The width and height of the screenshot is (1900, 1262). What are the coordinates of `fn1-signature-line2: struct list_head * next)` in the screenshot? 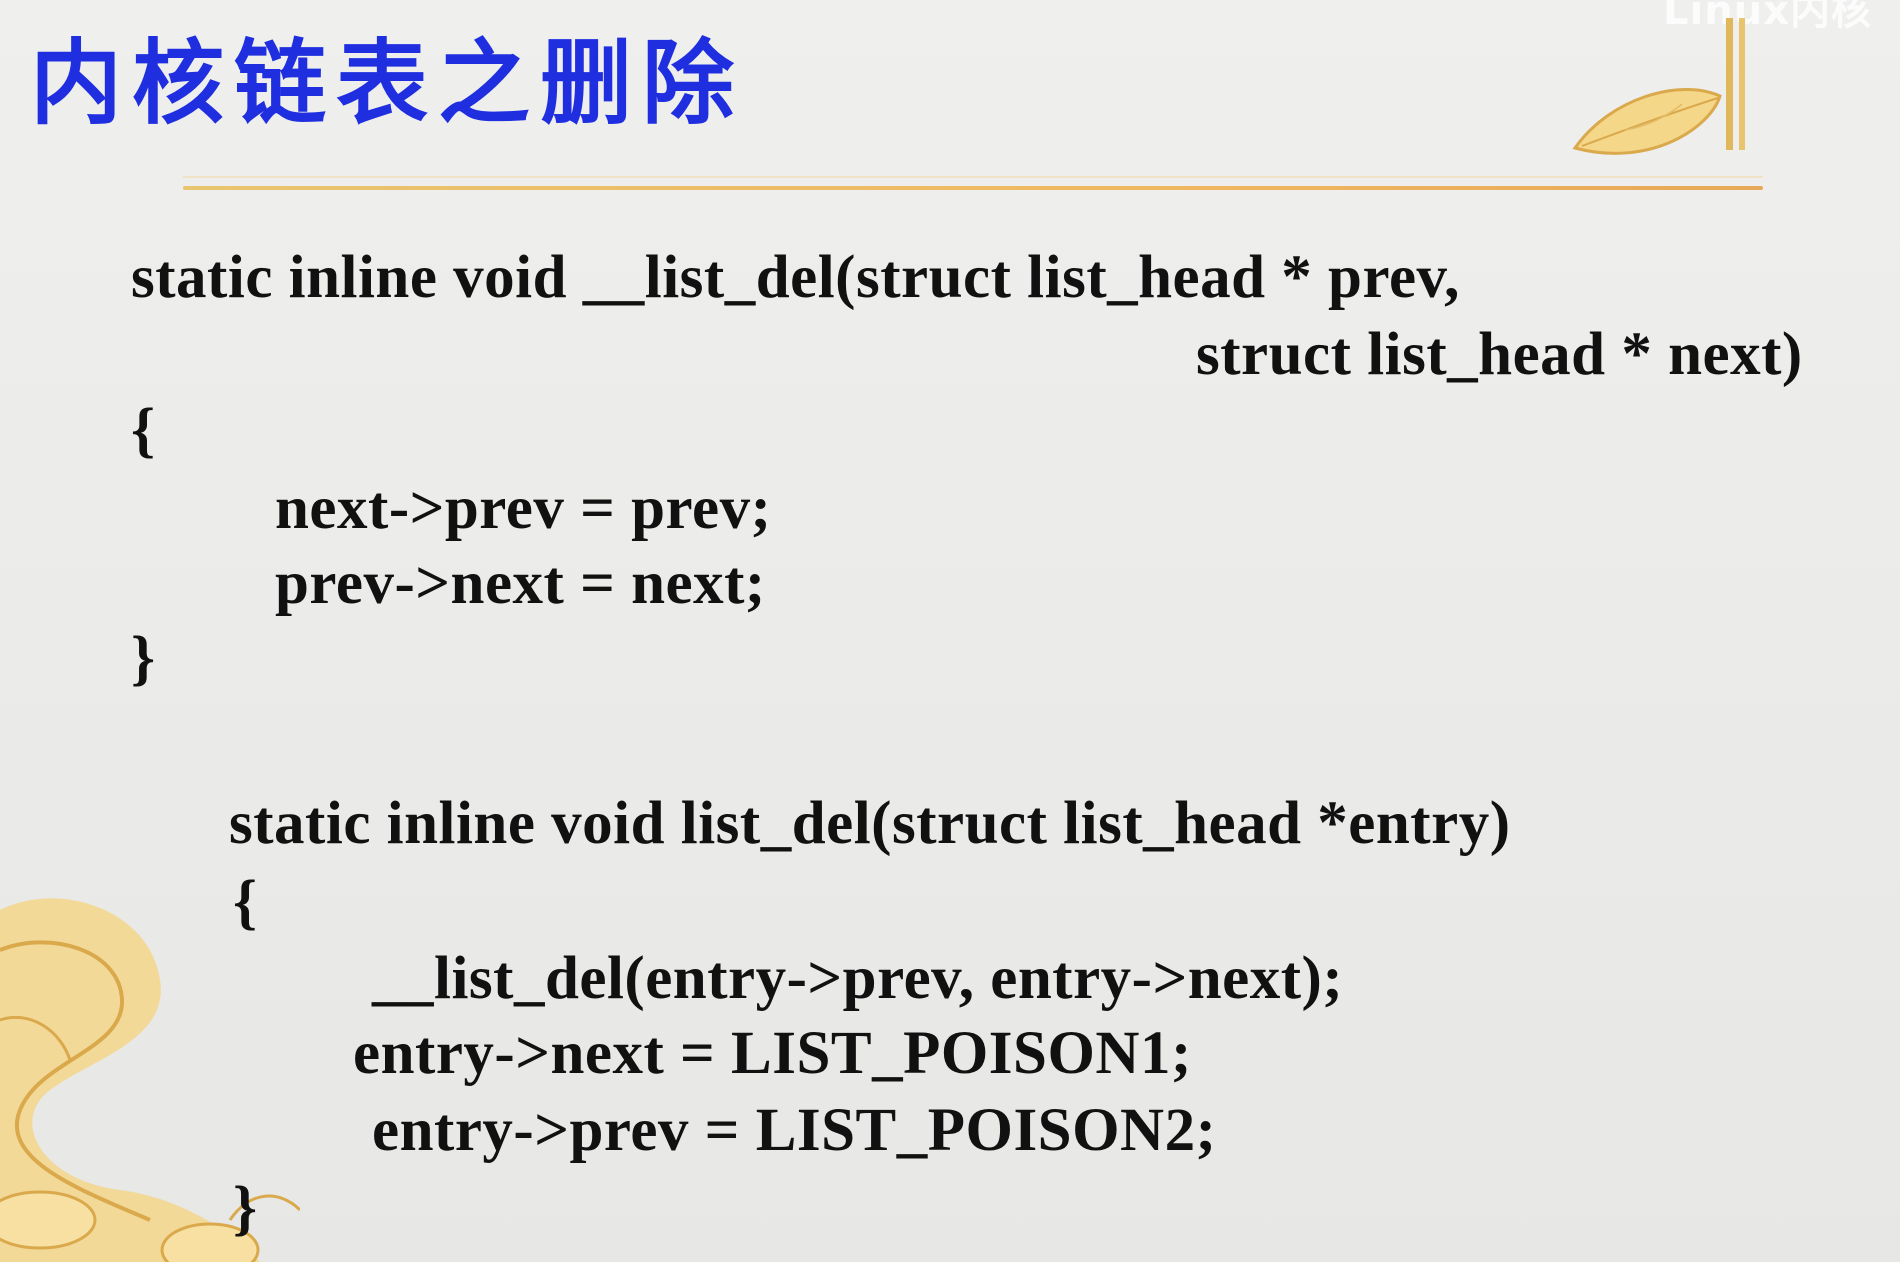 It's located at (1499, 354).